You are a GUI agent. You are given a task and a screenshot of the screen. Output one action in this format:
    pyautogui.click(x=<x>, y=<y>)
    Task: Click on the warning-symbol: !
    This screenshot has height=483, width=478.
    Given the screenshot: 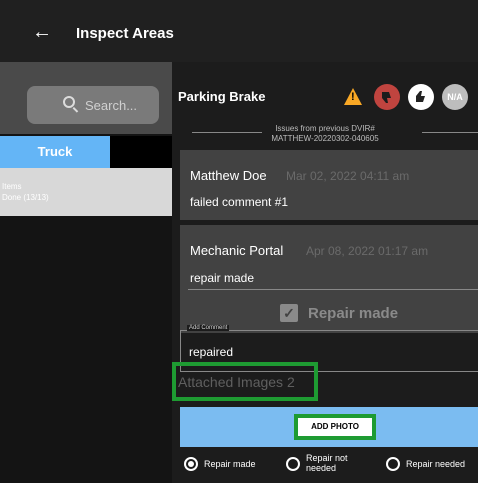 What is the action you would take?
    pyautogui.click(x=353, y=97)
    